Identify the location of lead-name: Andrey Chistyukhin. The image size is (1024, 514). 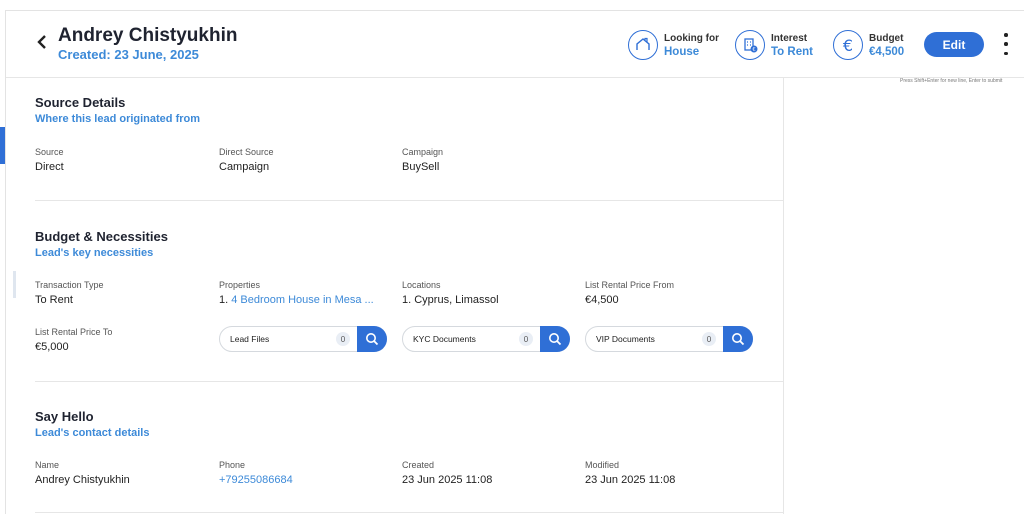
(148, 35).